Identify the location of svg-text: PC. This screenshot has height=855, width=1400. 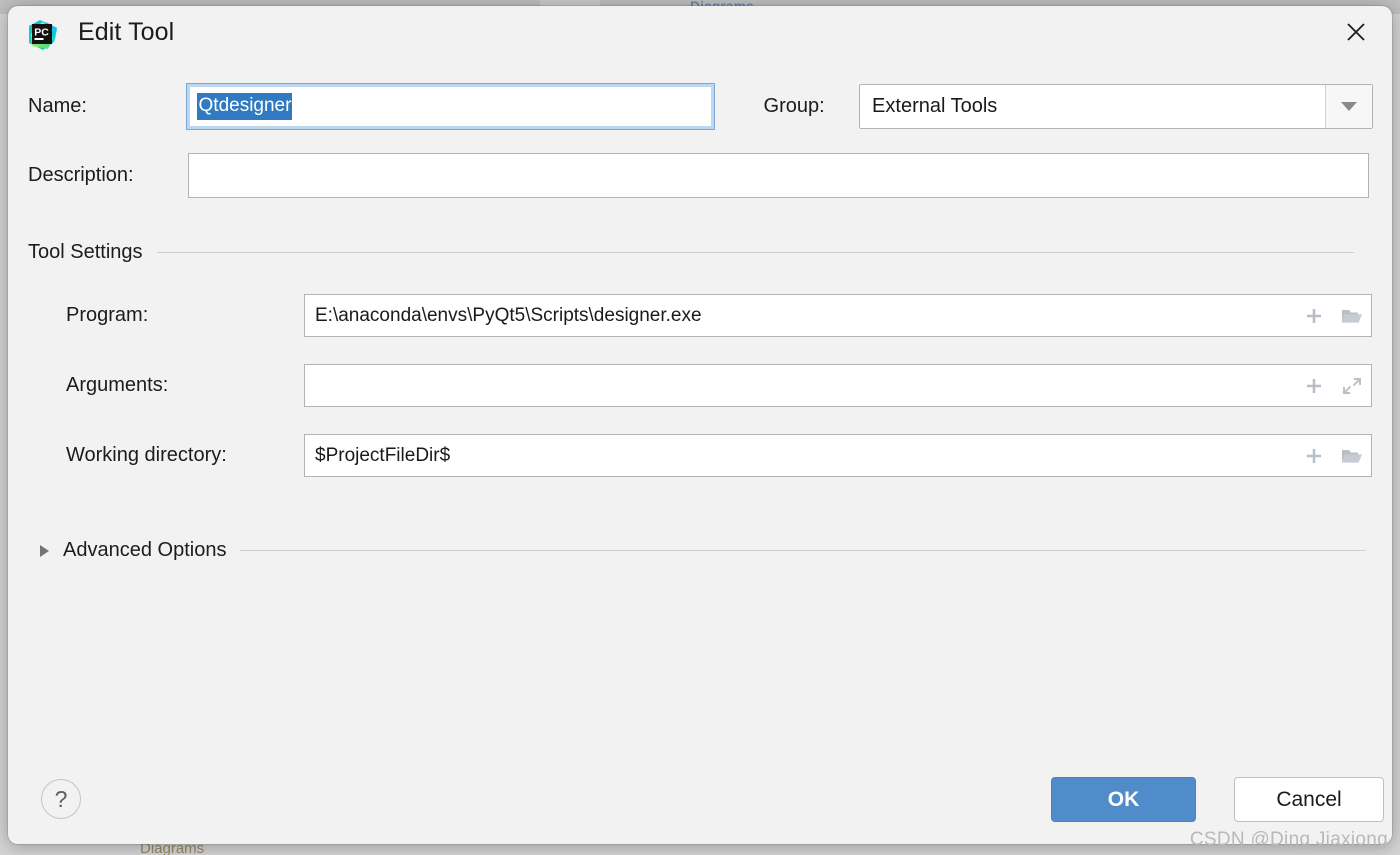
(41, 32).